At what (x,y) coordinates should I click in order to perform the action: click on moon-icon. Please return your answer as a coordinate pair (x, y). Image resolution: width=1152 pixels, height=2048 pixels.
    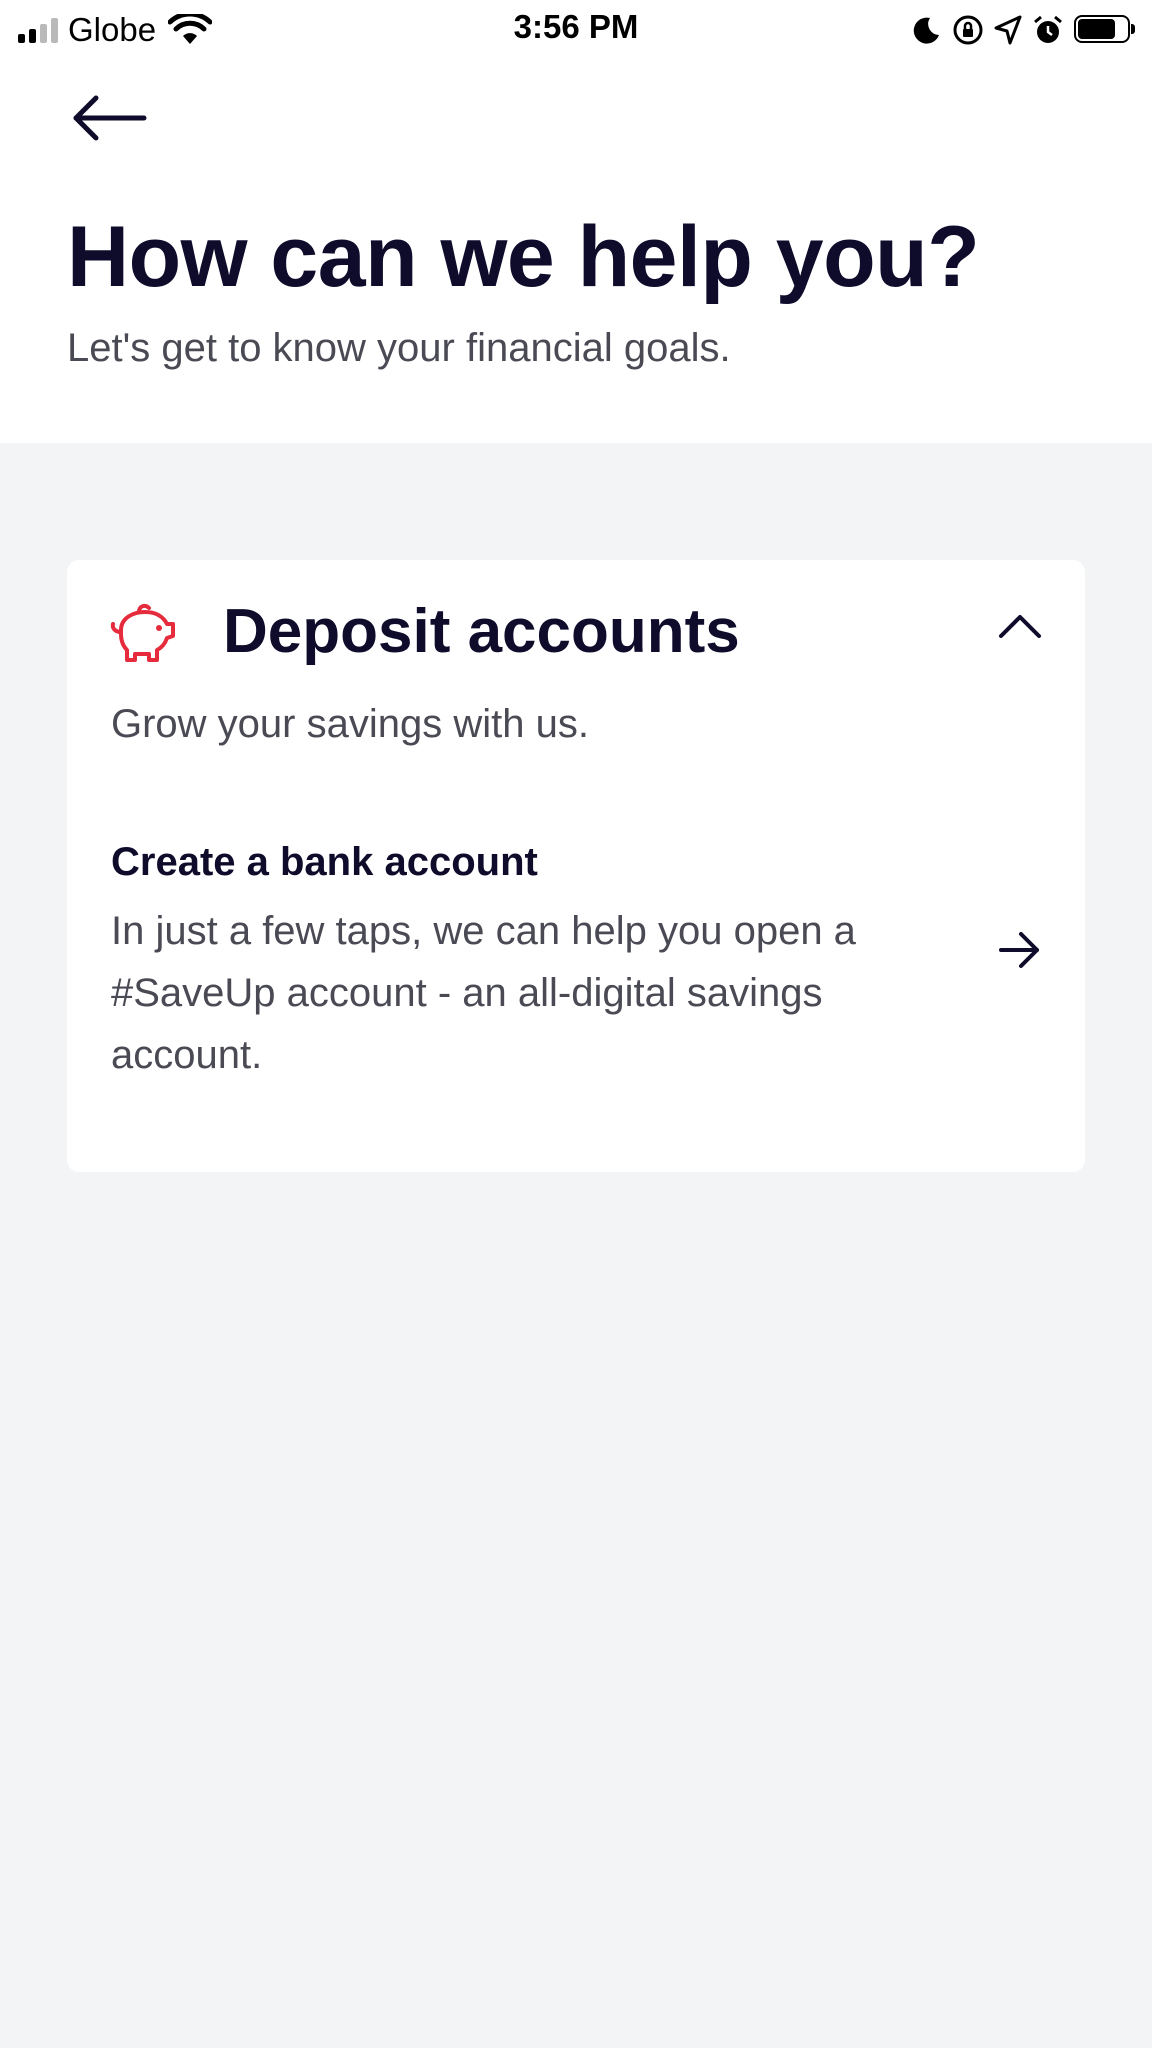
    Looking at the image, I should click on (926, 30).